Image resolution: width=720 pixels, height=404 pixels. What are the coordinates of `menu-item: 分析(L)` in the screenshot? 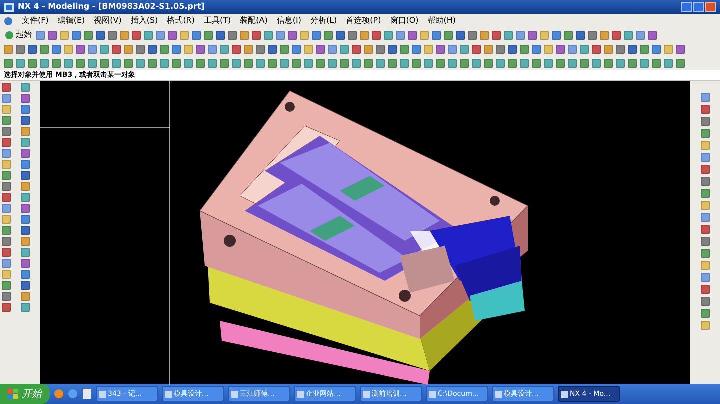 It's located at (324, 21).